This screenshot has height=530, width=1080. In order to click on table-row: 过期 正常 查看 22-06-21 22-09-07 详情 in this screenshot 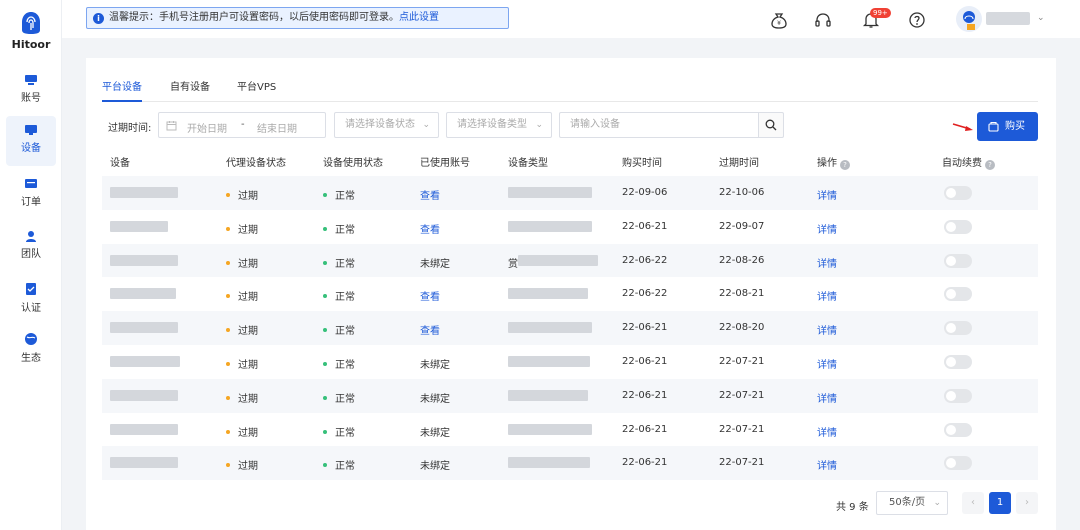, I will do `click(570, 226)`.